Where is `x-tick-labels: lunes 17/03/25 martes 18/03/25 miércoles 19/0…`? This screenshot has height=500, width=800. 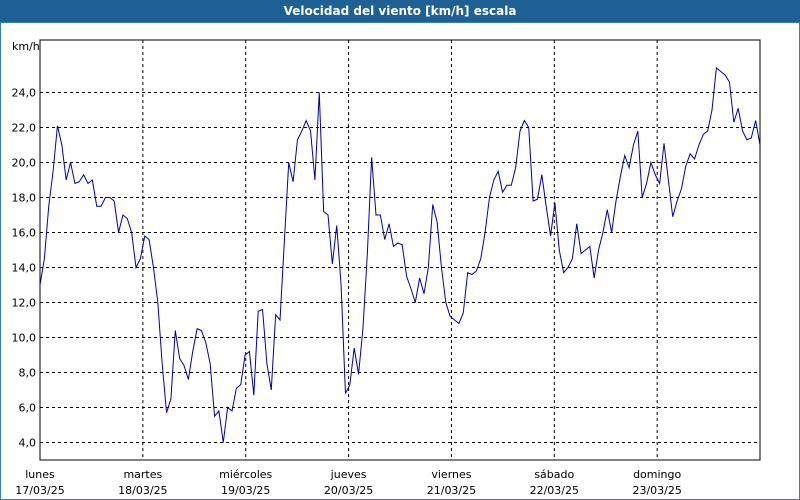 x-tick-labels: lunes 17/03/25 martes 18/03/25 miércoles 19/0… is located at coordinates (348, 482).